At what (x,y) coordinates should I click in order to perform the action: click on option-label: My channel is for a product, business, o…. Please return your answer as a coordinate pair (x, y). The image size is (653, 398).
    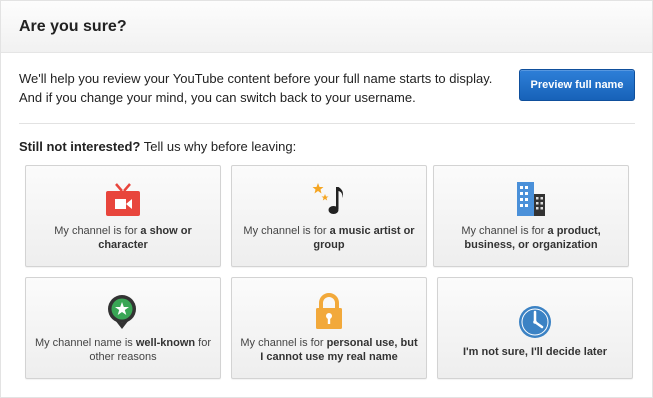
    Looking at the image, I should click on (531, 238).